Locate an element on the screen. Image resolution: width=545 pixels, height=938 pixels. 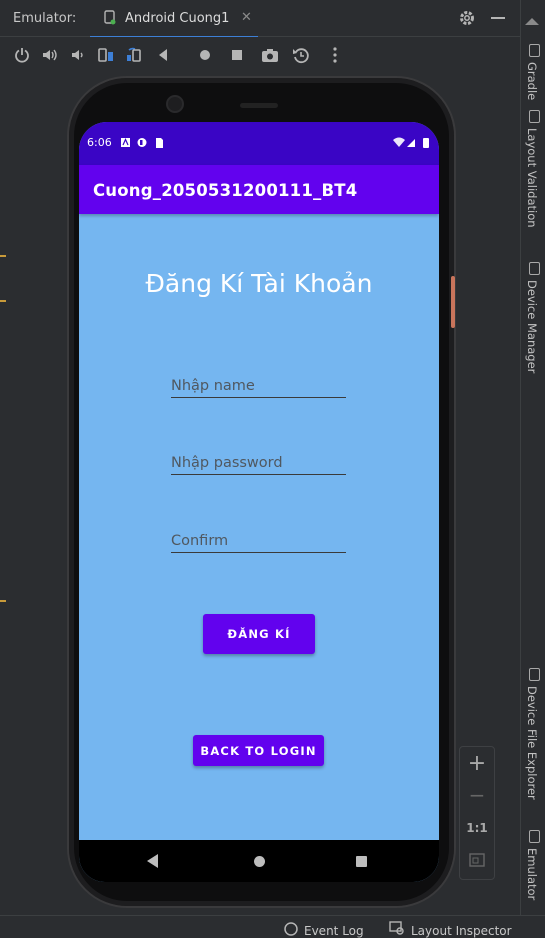
emulator-header: Emulator: Android Cuong1 ✕ is located at coordinates (260, 19).